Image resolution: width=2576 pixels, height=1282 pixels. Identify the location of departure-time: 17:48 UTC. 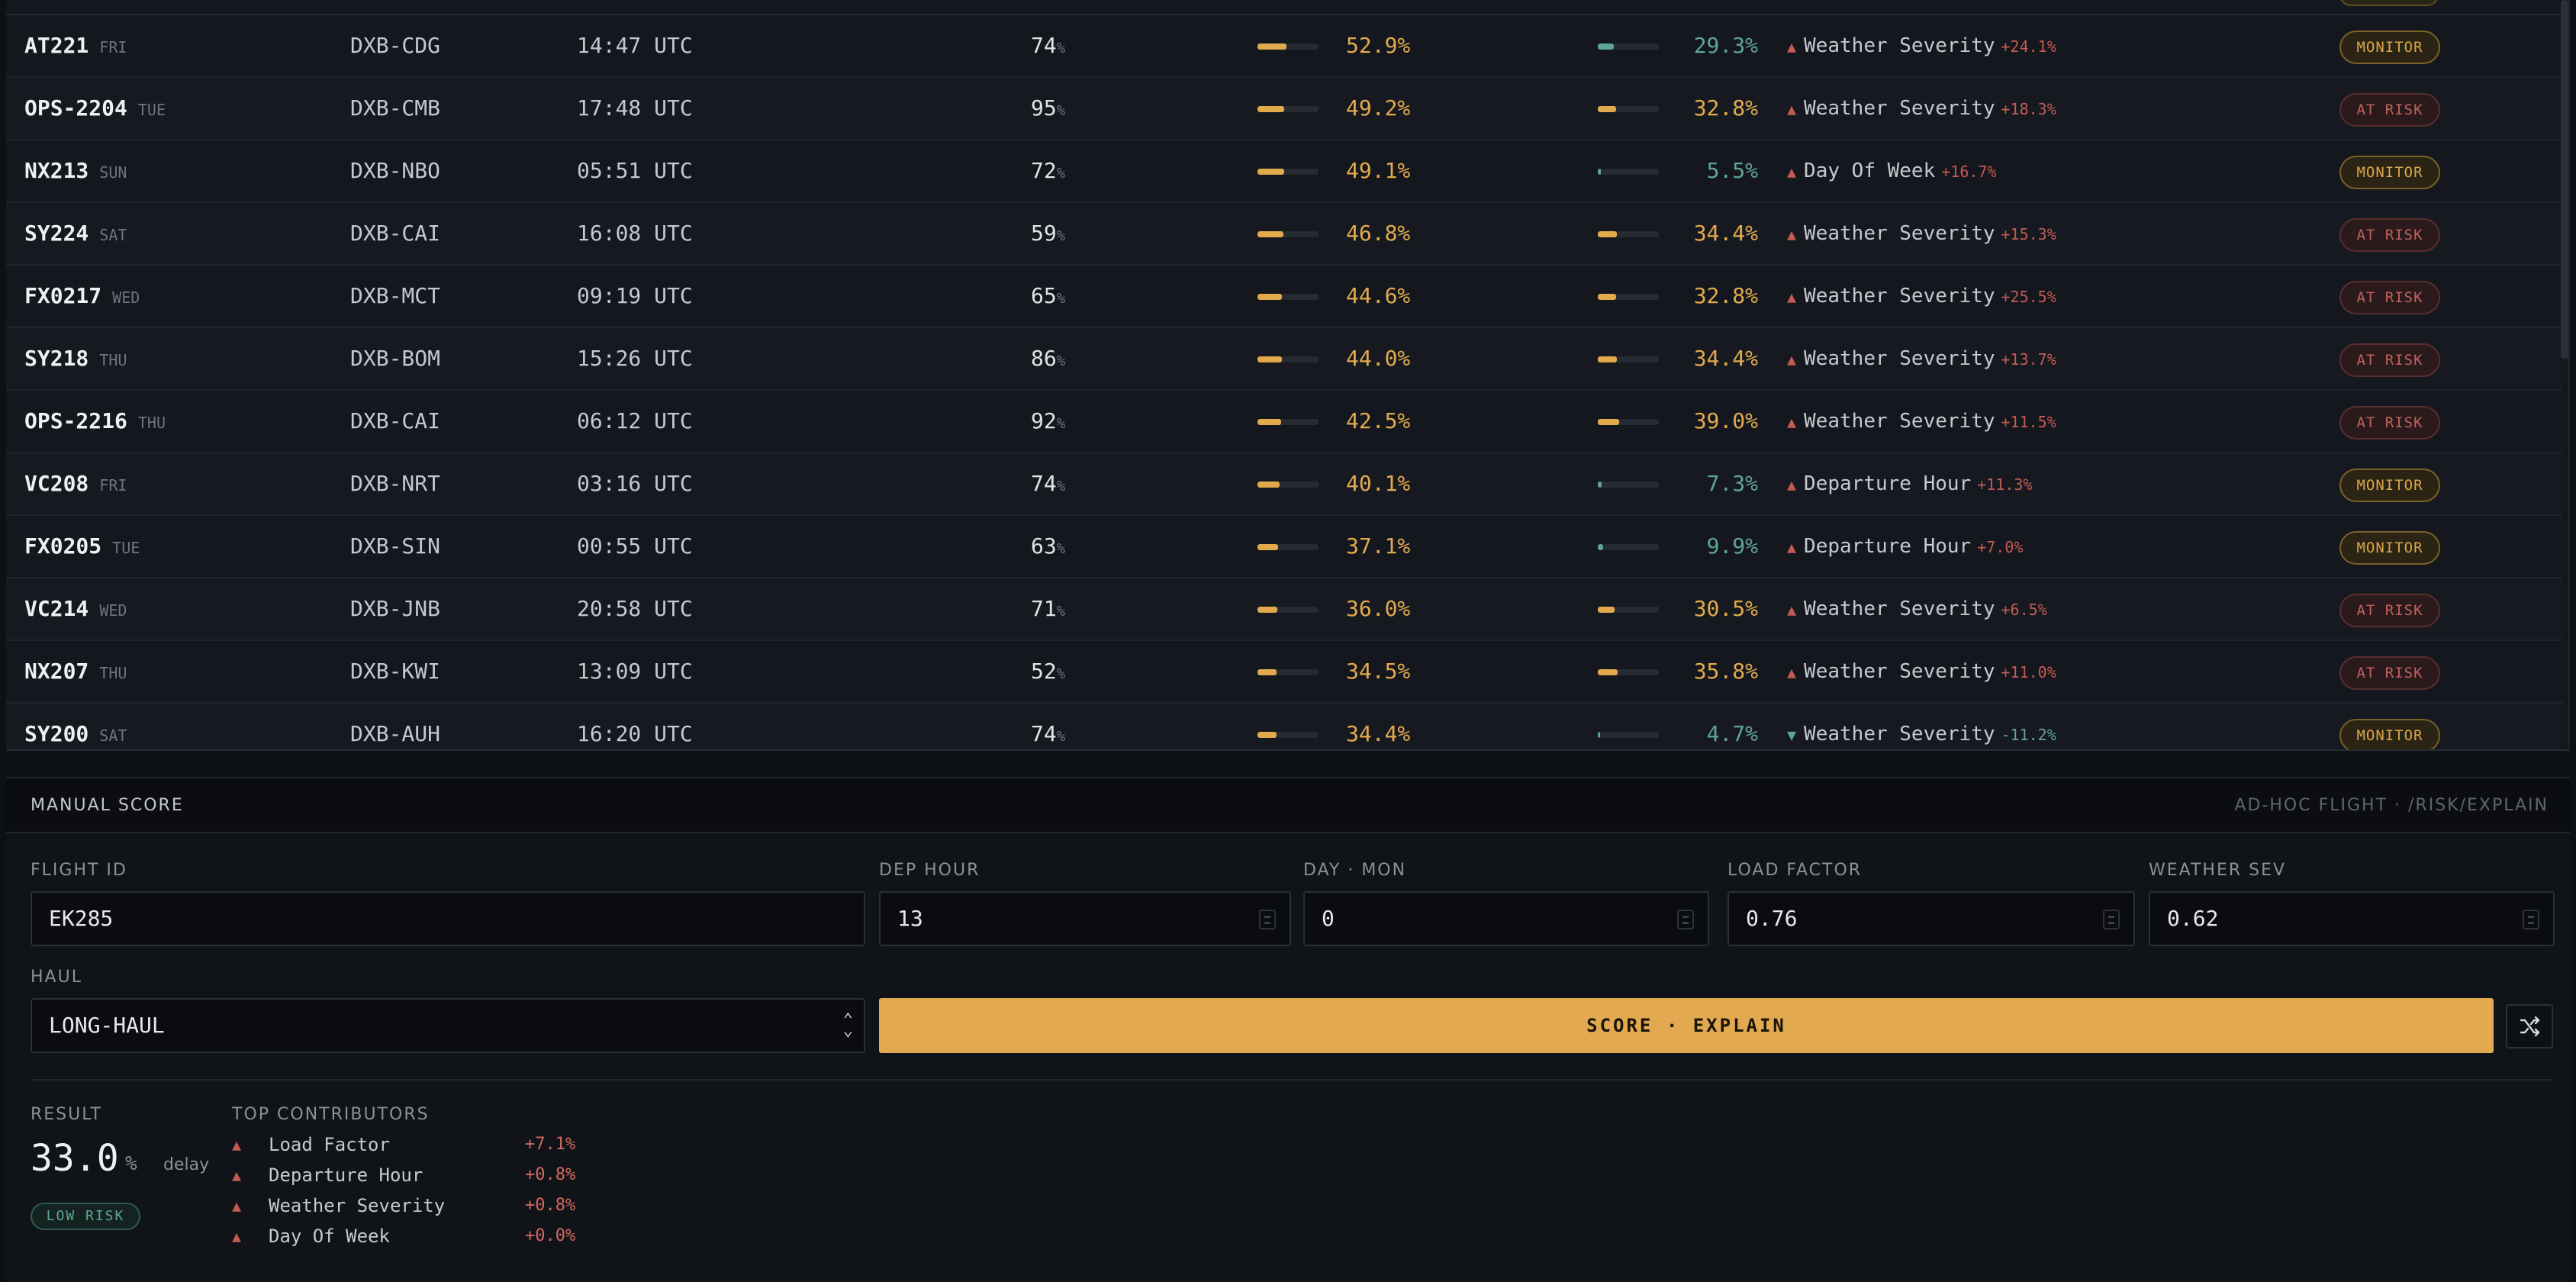
(635, 108).